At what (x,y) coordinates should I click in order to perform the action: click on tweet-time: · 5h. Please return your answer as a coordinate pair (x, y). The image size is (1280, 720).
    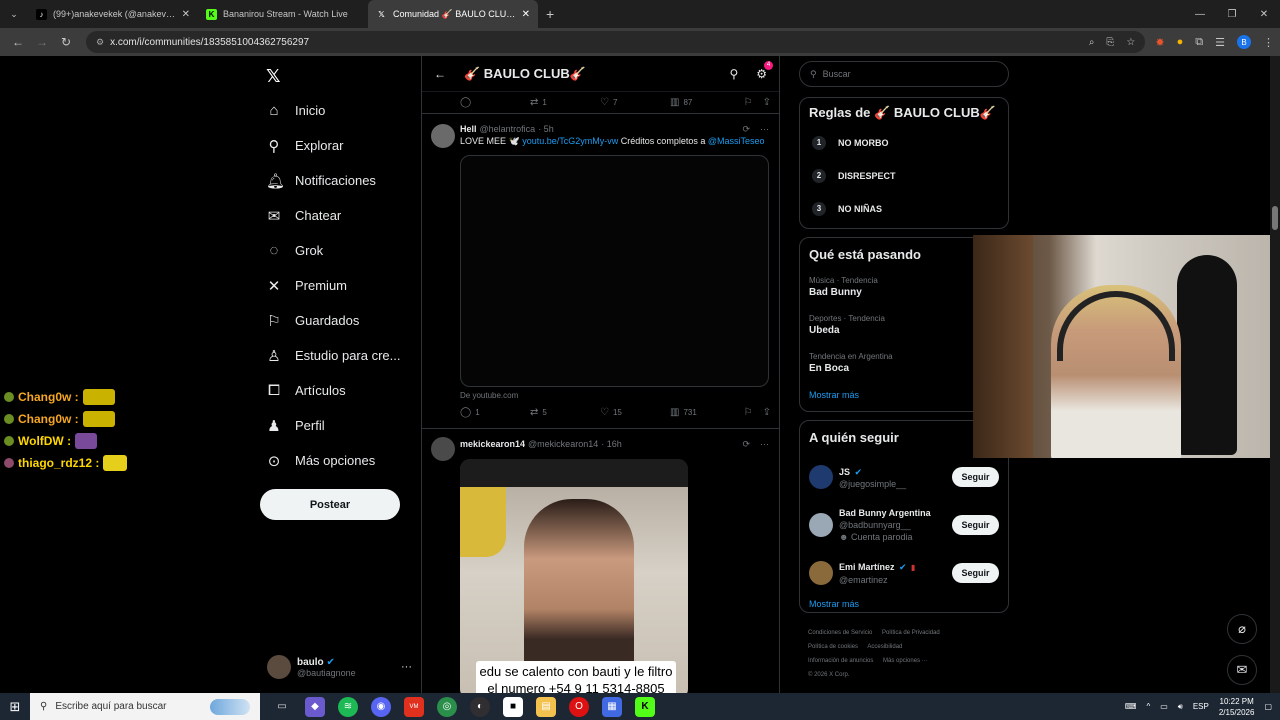
    Looking at the image, I should click on (546, 129).